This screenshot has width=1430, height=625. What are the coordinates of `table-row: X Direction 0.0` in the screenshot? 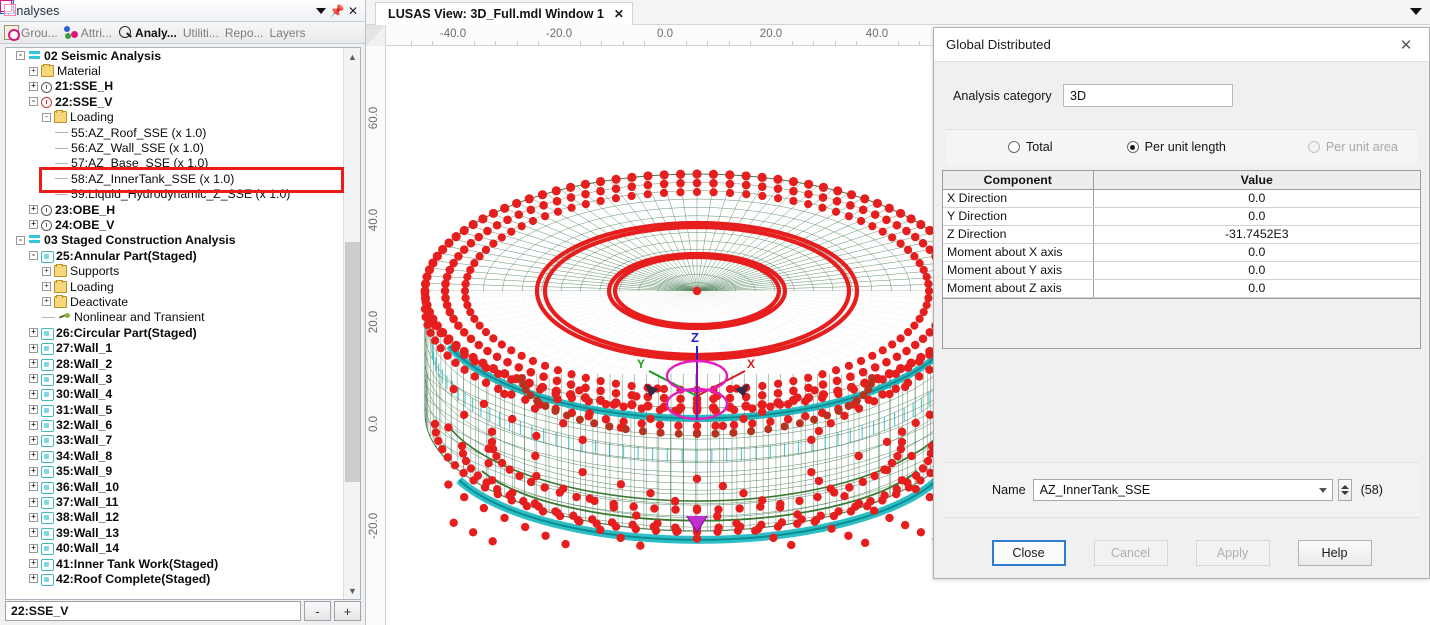 It's located at (1181, 198).